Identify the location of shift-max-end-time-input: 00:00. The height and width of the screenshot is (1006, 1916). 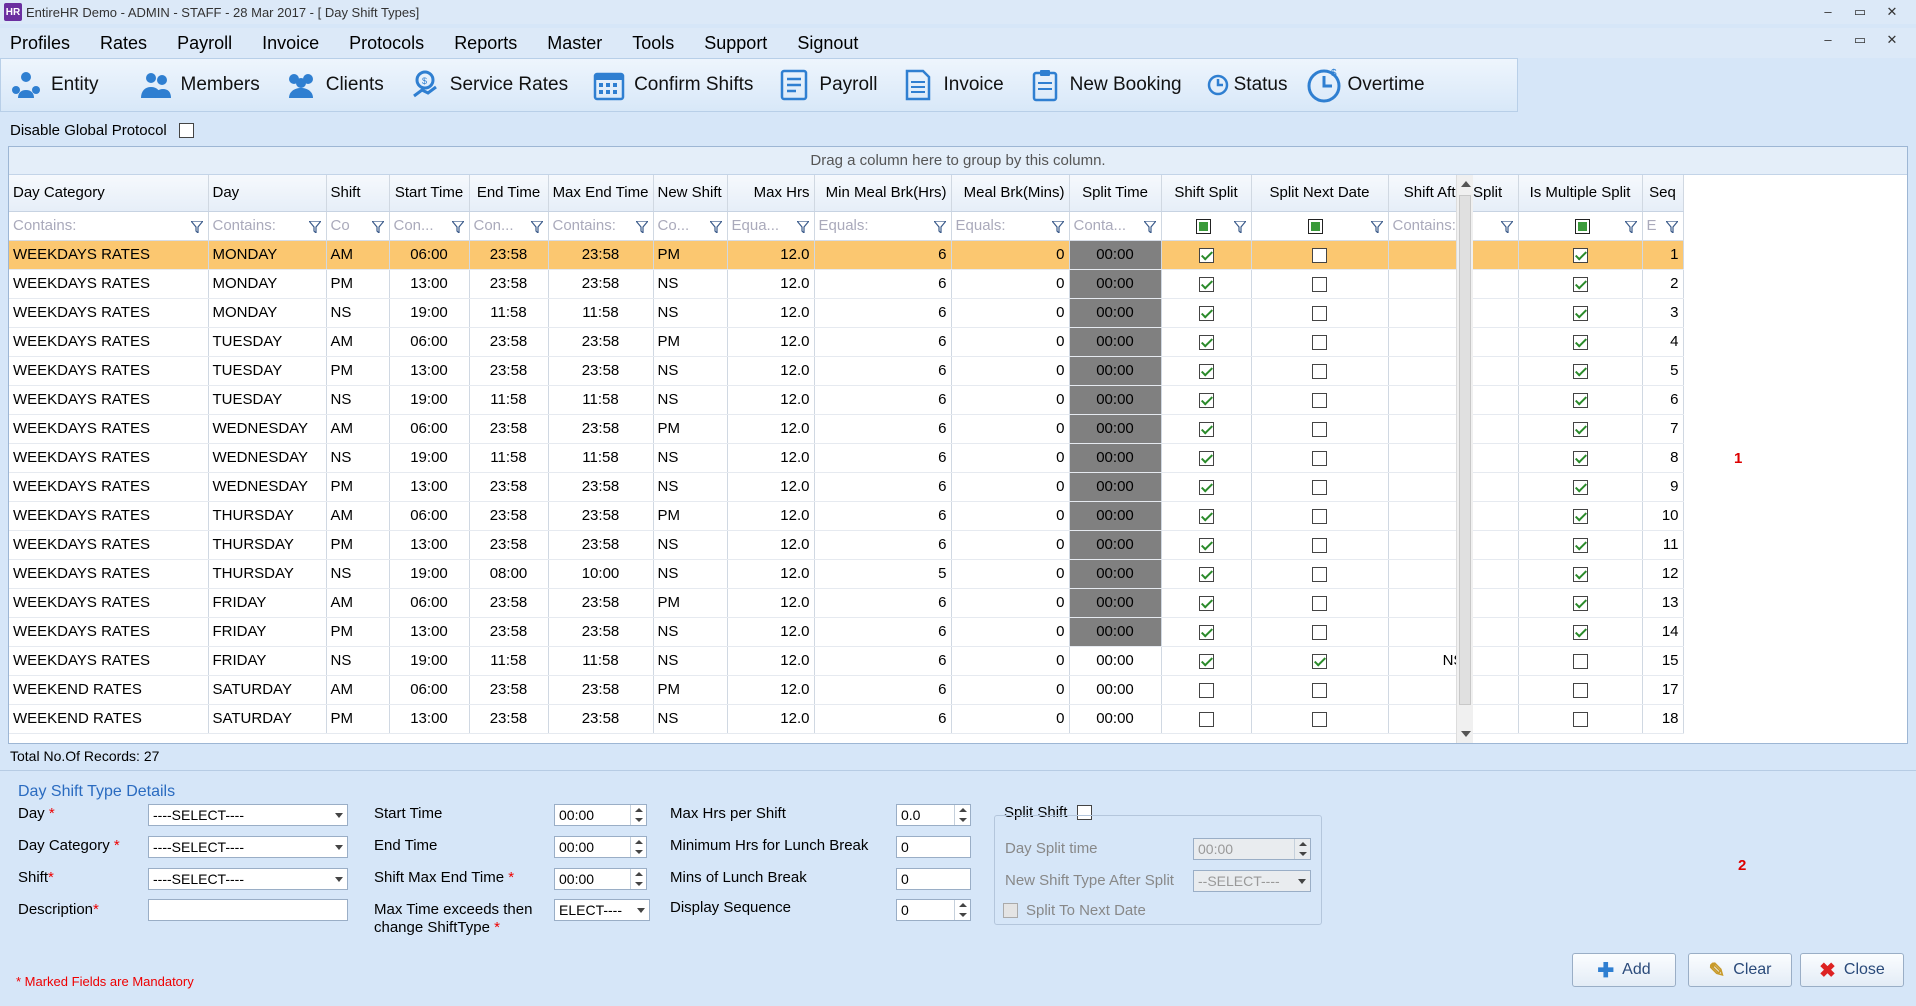
(600, 879).